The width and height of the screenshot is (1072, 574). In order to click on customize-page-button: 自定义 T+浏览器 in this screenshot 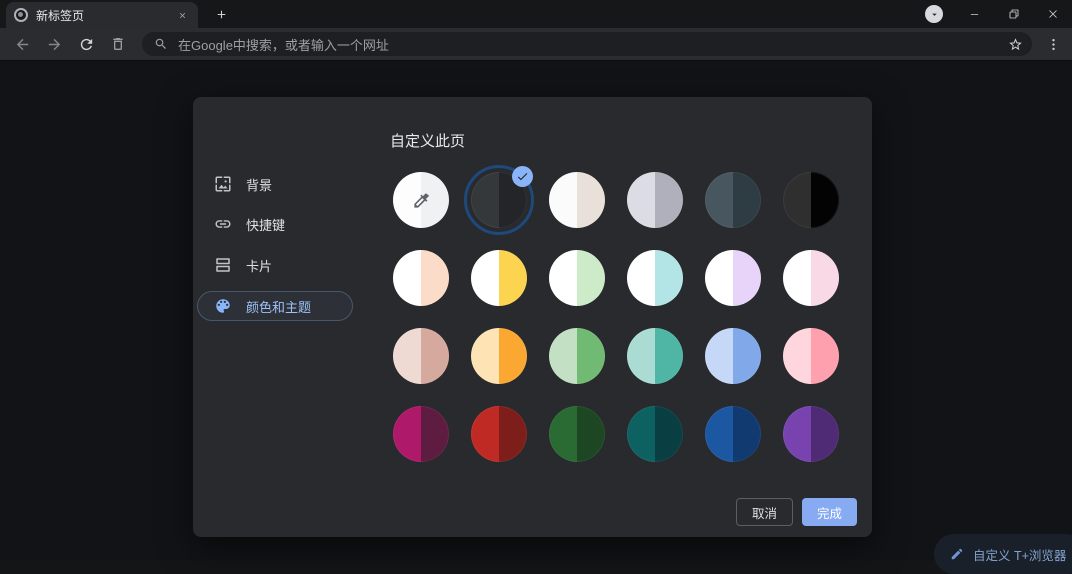, I will do `click(1003, 554)`.